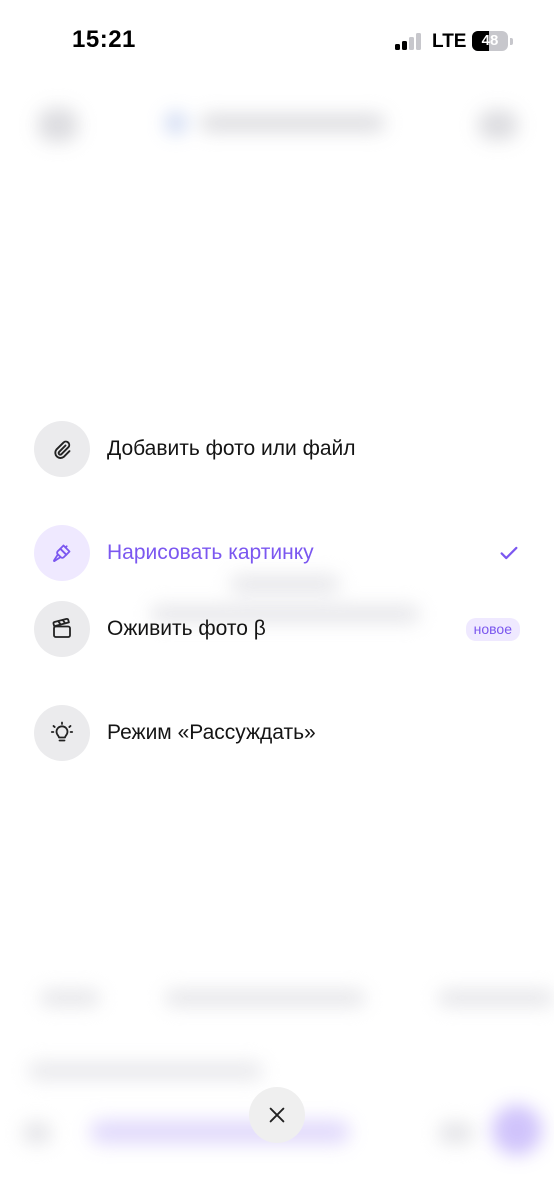 The width and height of the screenshot is (554, 1200). What do you see at coordinates (210, 552) in the screenshot?
I see `menu-item-label: Нарисовать картинку` at bounding box center [210, 552].